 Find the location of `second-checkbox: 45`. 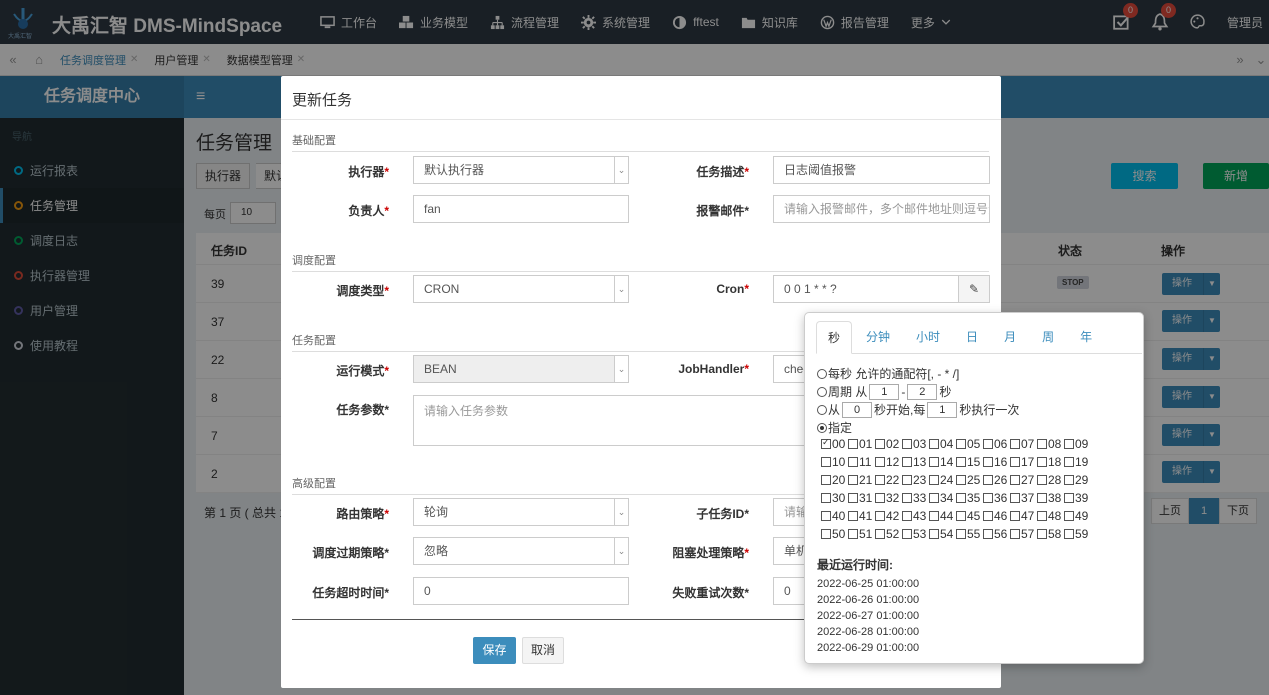

second-checkbox: 45 is located at coordinates (969, 516).